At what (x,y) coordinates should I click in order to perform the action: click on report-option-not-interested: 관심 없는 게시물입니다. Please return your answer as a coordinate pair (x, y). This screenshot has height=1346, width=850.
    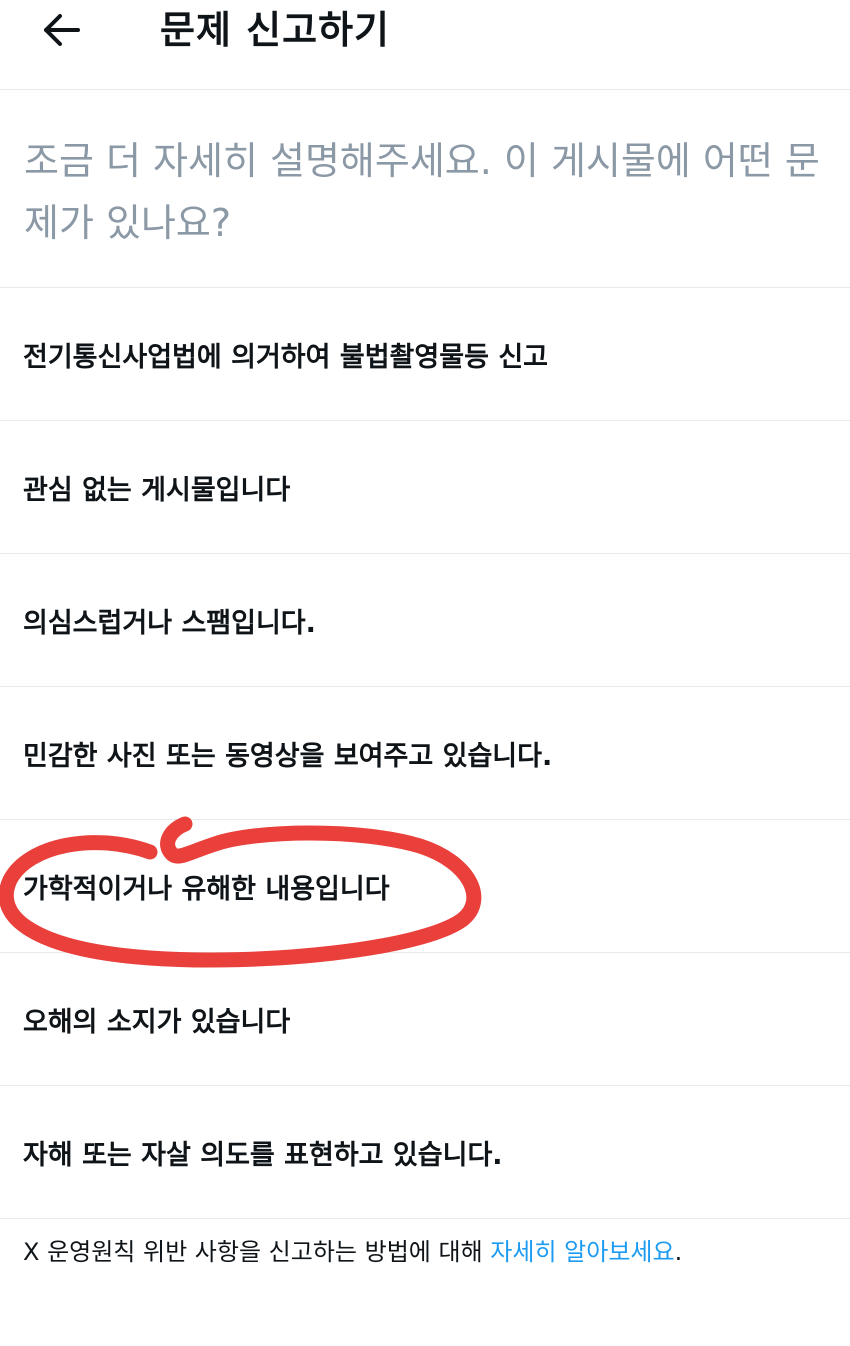
    Looking at the image, I should click on (425, 487).